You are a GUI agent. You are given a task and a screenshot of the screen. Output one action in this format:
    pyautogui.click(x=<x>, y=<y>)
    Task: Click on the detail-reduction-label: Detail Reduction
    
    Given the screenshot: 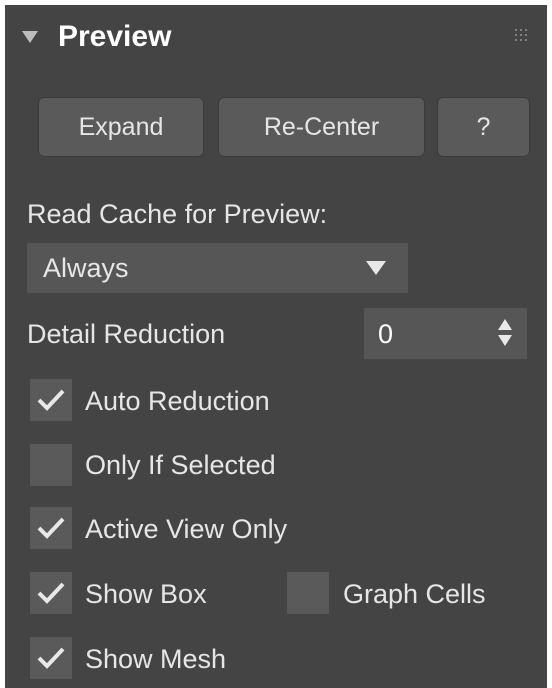 What is the action you would take?
    pyautogui.click(x=126, y=334)
    